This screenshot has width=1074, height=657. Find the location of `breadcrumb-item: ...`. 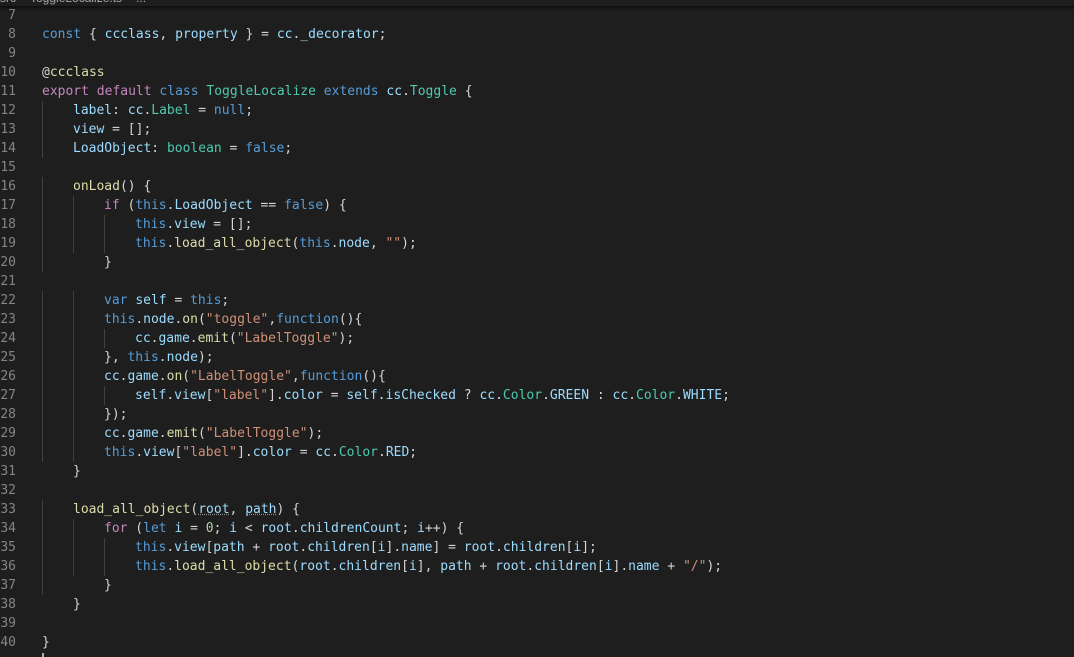

breadcrumb-item: ... is located at coordinates (141, 2).